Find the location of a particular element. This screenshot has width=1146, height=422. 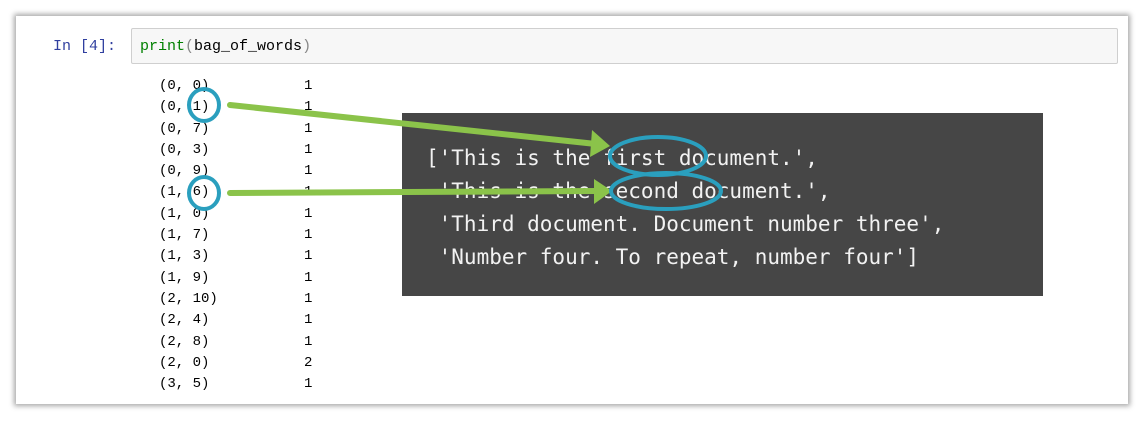

output-key: (1, 3) is located at coordinates (184, 256).